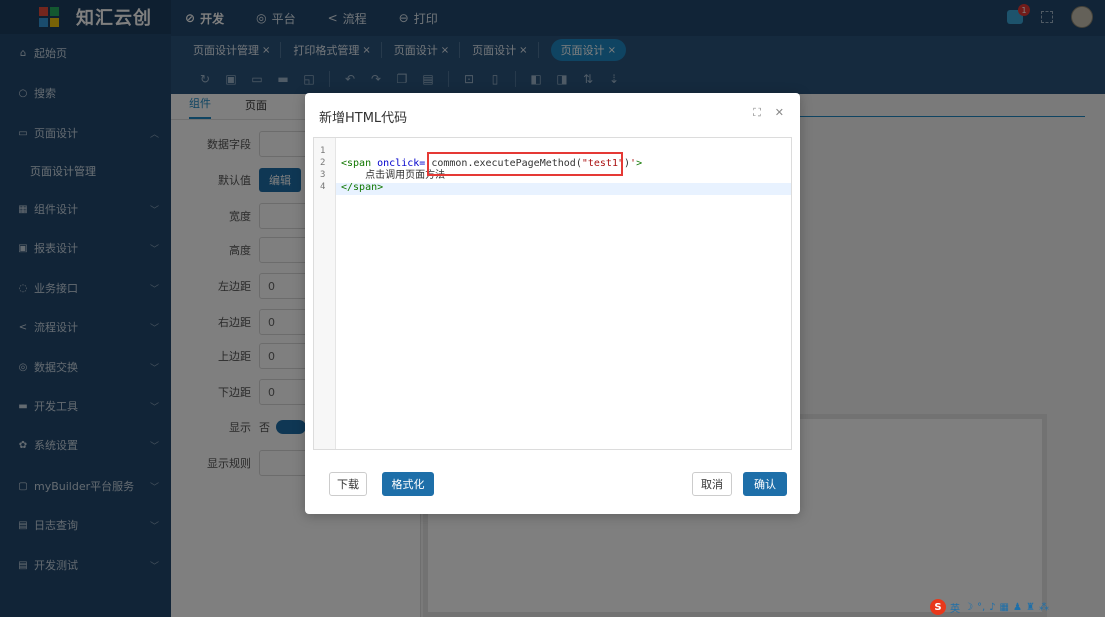 This screenshot has height=617, width=1105. Describe the element at coordinates (1030, 607) in the screenshot. I see `shirt-icon: ♜` at that location.